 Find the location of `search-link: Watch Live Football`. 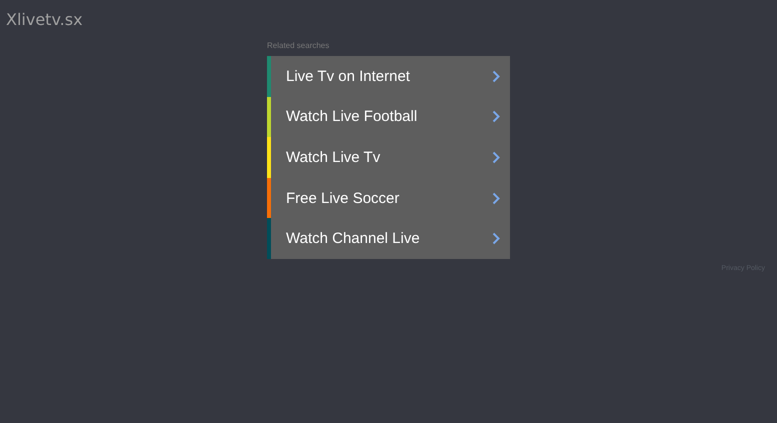

search-link: Watch Live Football is located at coordinates (388, 117).